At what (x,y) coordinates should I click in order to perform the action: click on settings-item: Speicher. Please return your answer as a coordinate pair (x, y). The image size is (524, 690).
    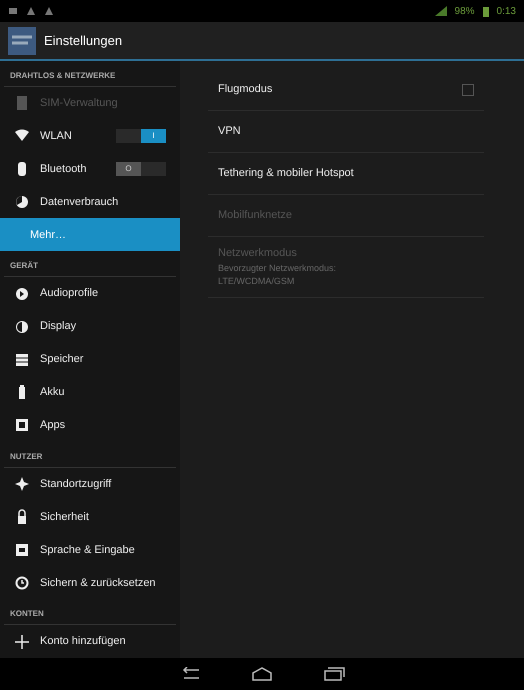
    Looking at the image, I should click on (90, 359).